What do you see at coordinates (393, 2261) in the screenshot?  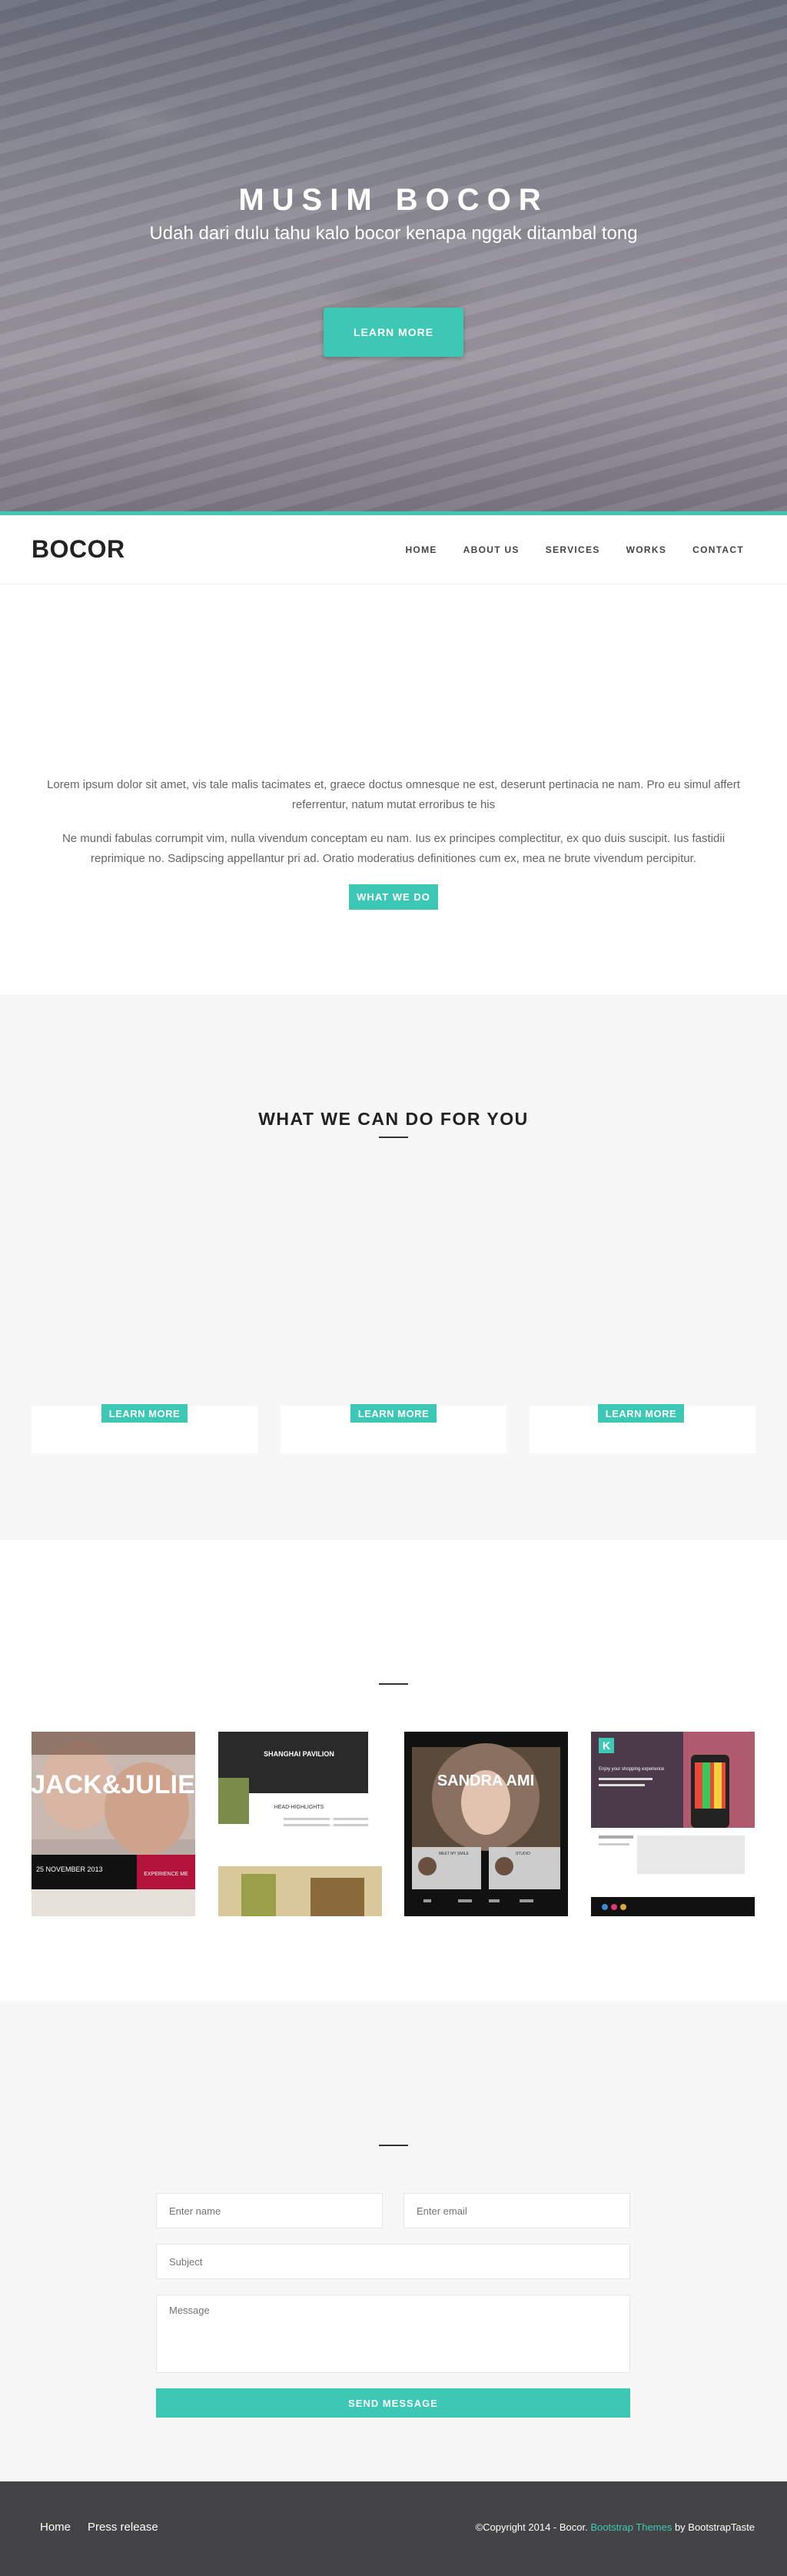 I see `subject-input` at bounding box center [393, 2261].